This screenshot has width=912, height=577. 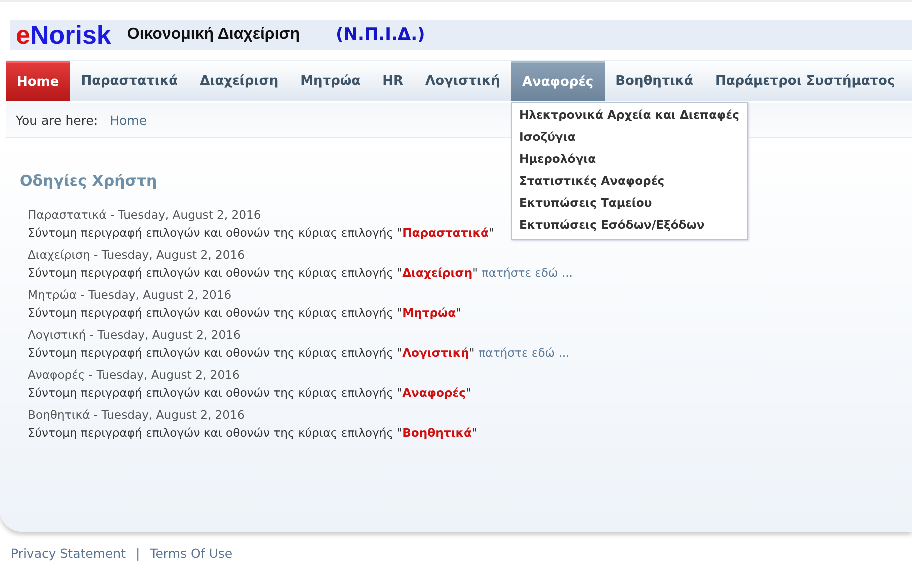 What do you see at coordinates (57, 120) in the screenshot?
I see `breadcrumb-label: You are here:` at bounding box center [57, 120].